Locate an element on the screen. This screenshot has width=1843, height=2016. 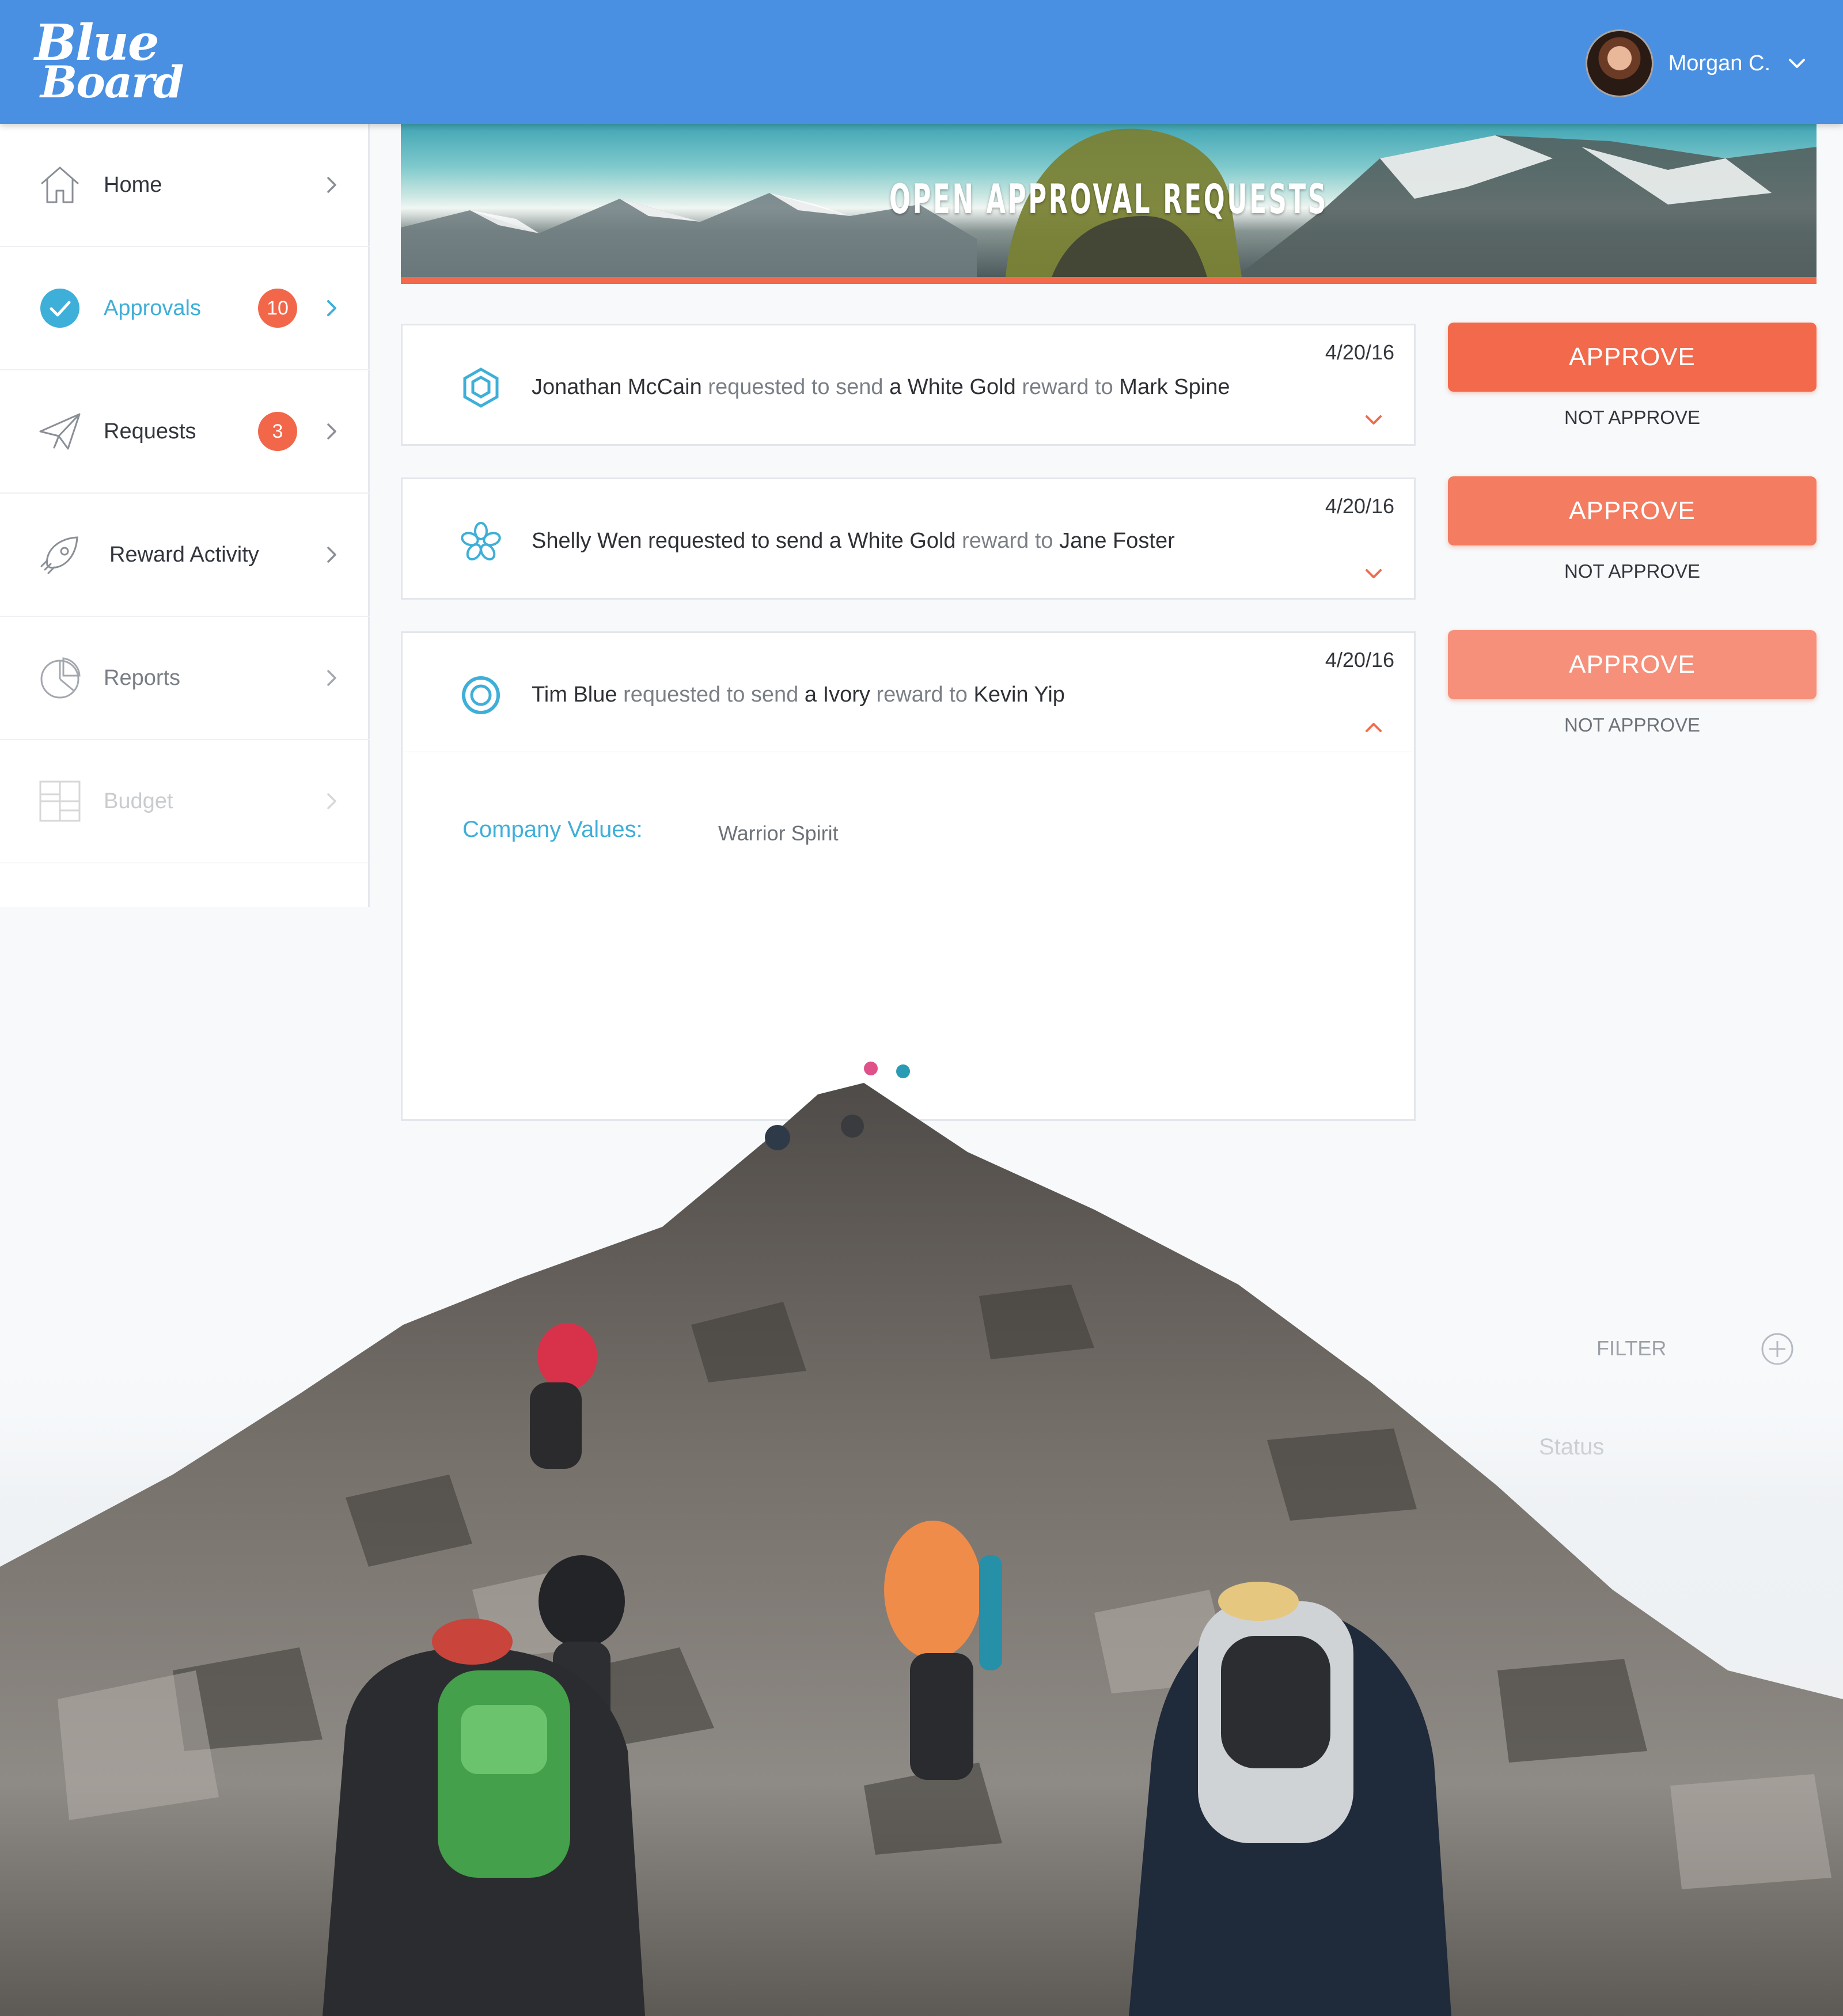
sidebar-item-requests: Requests 3 is located at coordinates (185, 432).